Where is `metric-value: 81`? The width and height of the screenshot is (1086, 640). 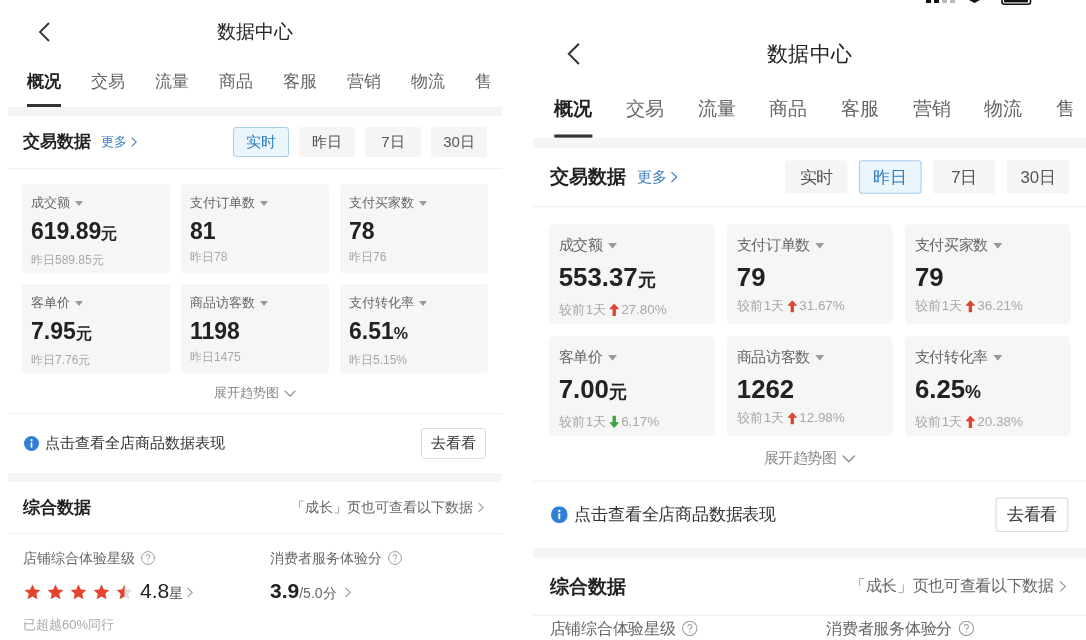 metric-value: 81 is located at coordinates (203, 231).